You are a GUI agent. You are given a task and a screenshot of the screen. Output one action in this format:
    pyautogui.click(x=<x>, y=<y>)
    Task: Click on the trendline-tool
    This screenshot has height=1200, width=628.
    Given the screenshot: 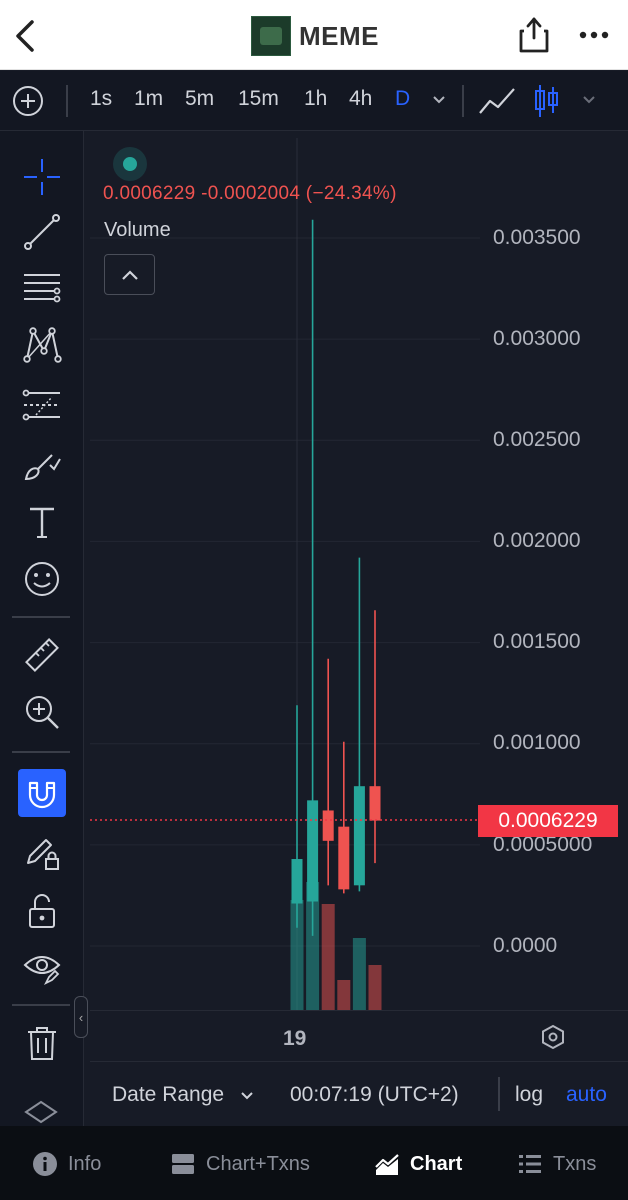 What is the action you would take?
    pyautogui.click(x=42, y=232)
    